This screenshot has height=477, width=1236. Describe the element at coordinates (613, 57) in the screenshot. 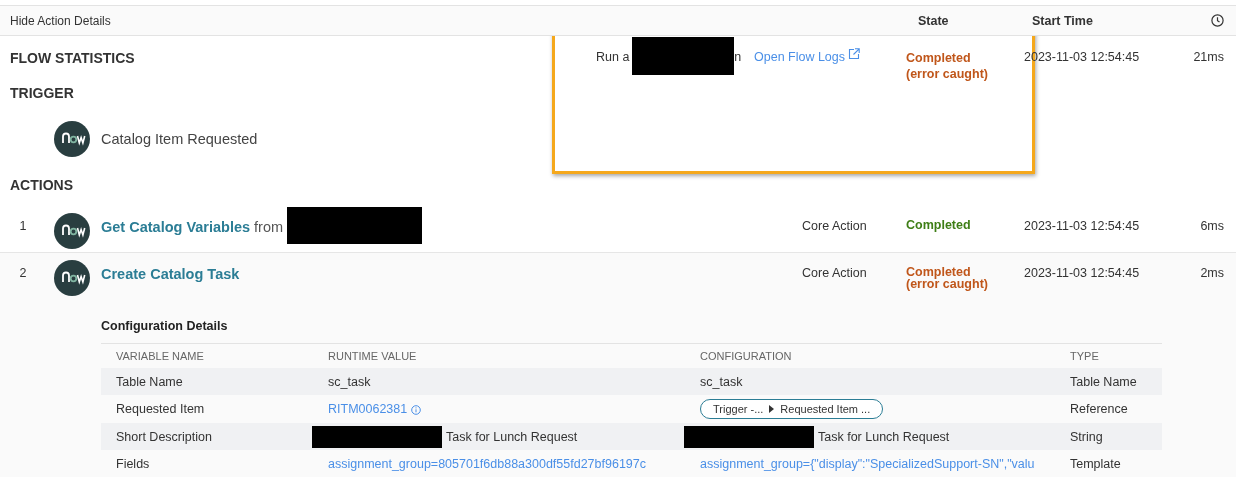

I see `run-as-text: Run a` at that location.